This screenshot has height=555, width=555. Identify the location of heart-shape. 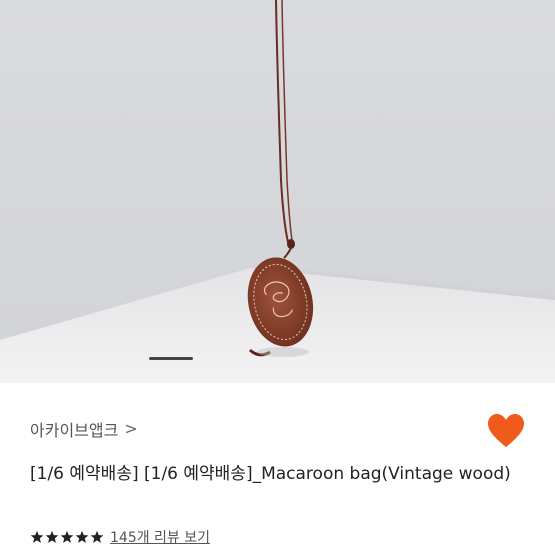
(506, 430).